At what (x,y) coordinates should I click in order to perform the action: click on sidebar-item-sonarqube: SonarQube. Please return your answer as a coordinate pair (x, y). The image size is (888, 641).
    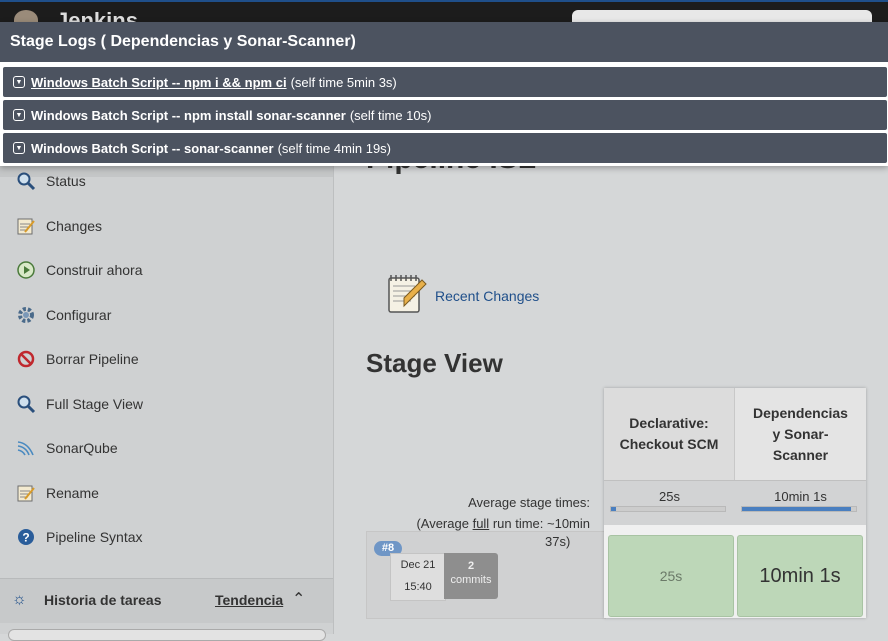
    Looking at the image, I should click on (66, 448).